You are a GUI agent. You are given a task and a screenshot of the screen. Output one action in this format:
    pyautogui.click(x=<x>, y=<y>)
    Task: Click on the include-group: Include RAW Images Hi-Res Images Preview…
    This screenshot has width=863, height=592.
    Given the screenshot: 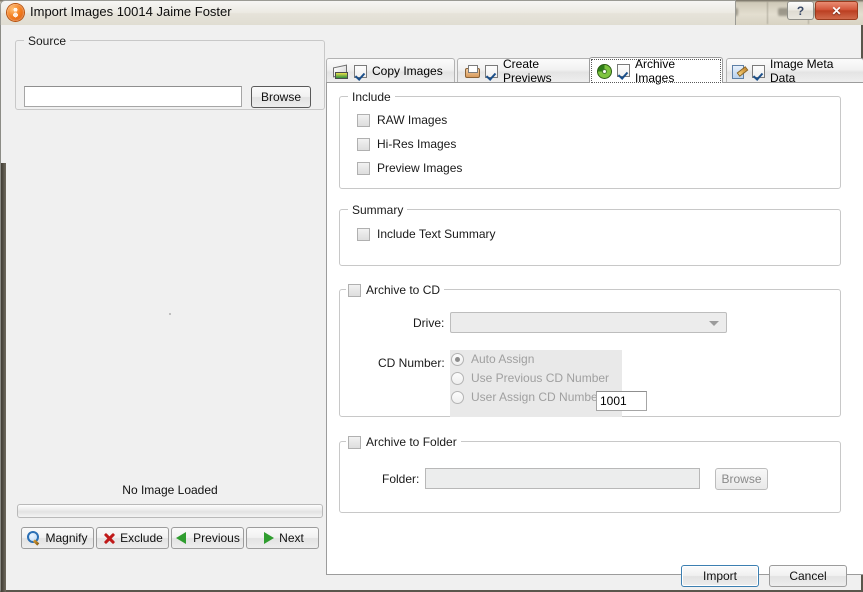 What is the action you would take?
    pyautogui.click(x=590, y=139)
    